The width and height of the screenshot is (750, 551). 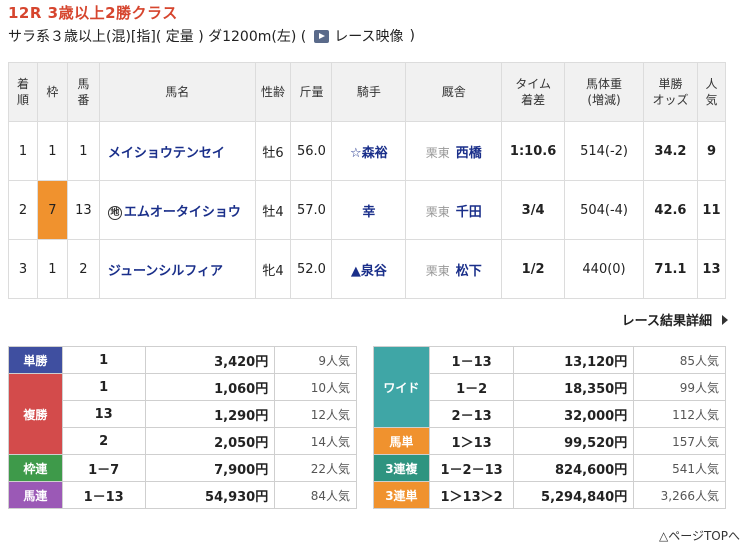 I want to click on payout-row: ワイド 1－13 13,120円 85人気, so click(x=549, y=387).